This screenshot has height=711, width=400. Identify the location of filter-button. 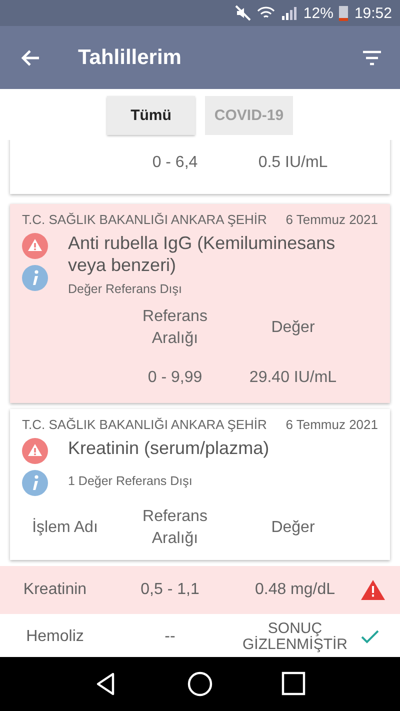
(372, 58).